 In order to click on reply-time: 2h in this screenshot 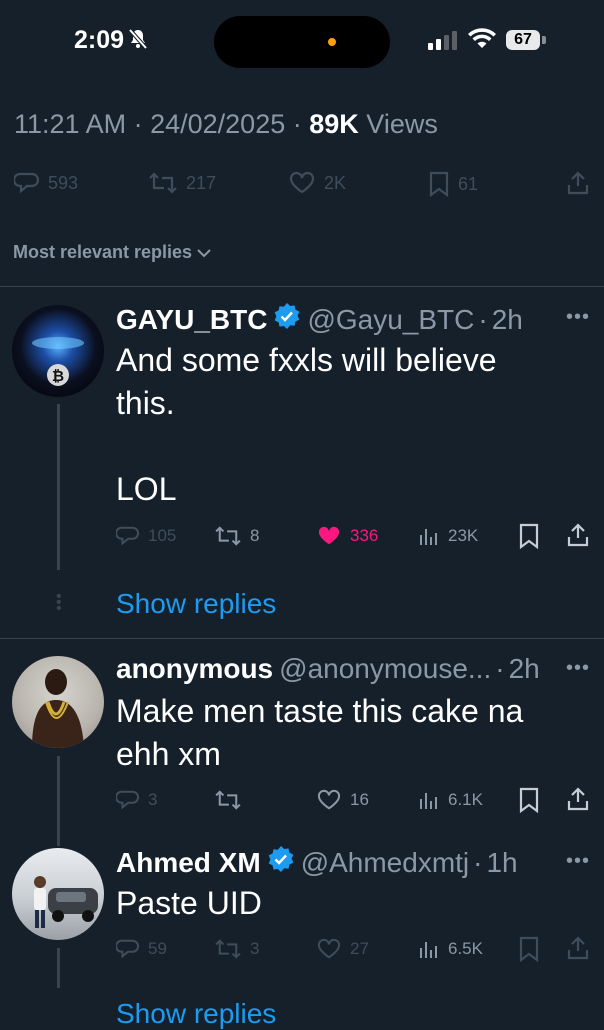, I will do `click(524, 668)`.